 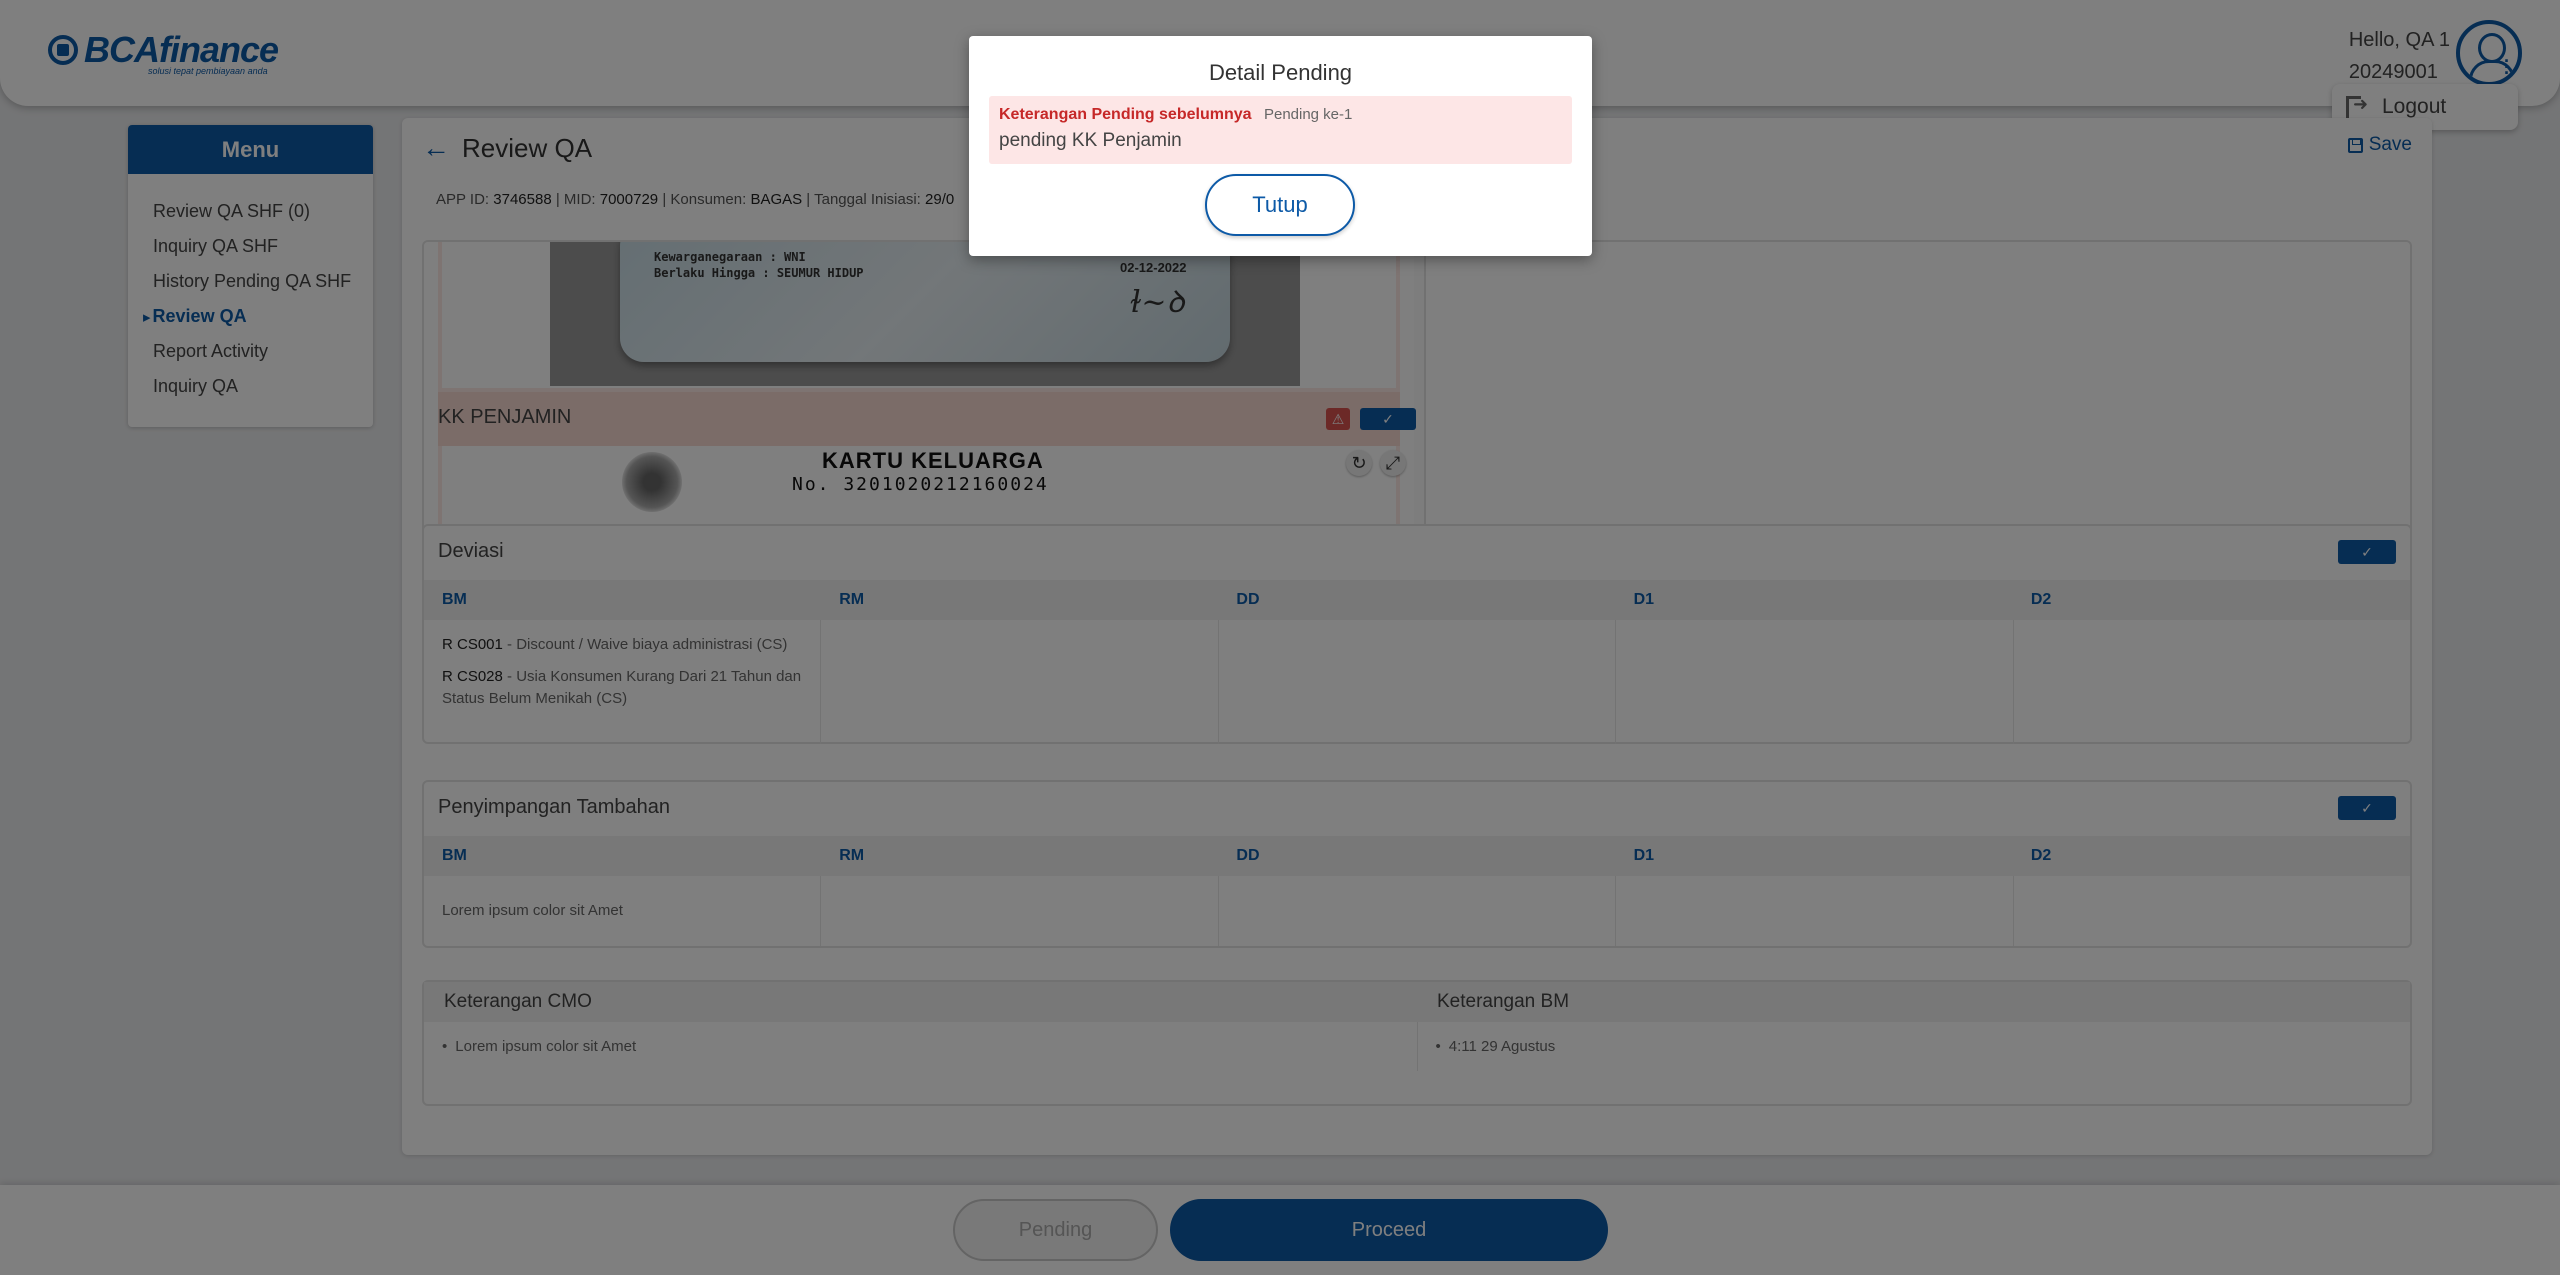 What do you see at coordinates (1090, 140) in the screenshot?
I see `pending-text: pending KK Penjamin` at bounding box center [1090, 140].